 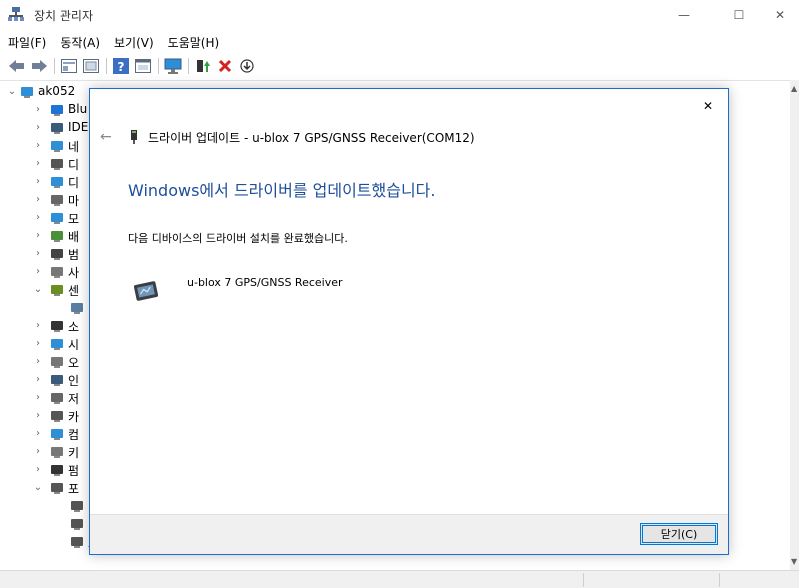 I want to click on camera-icon, so click(x=57, y=416).